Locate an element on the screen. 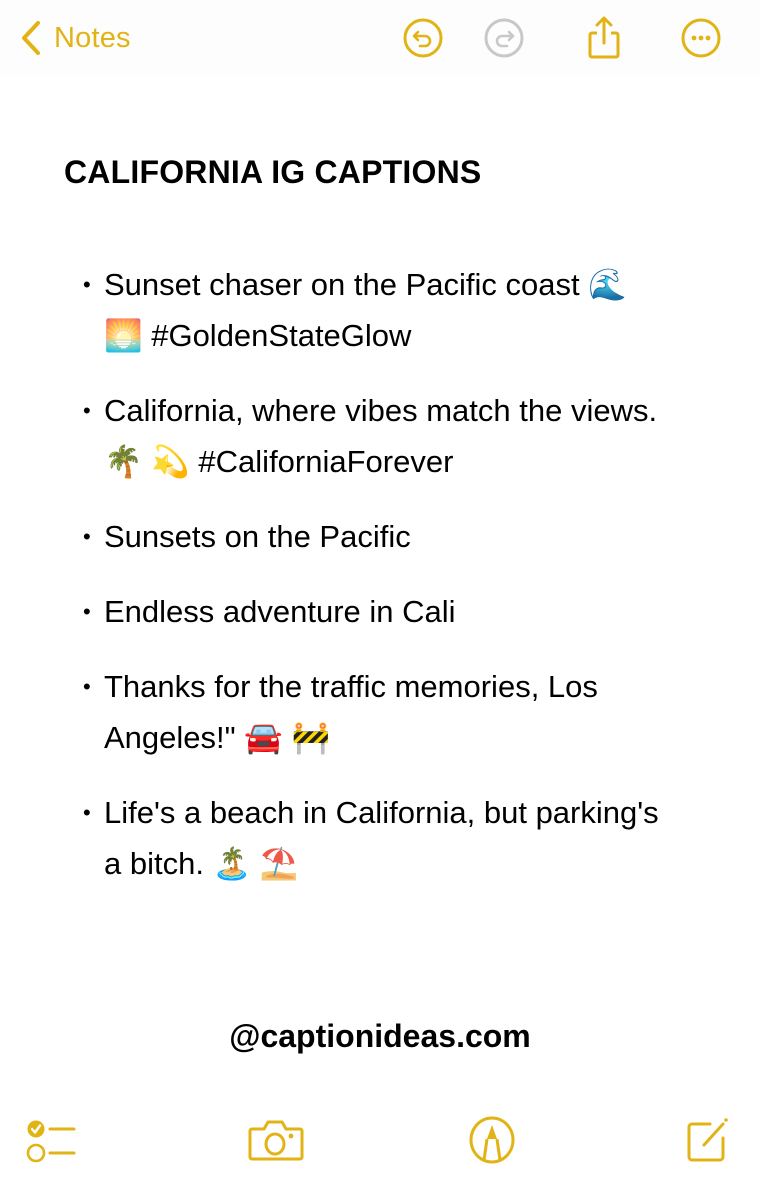 This screenshot has height=1200, width=760. back-label: Notes is located at coordinates (92, 37).